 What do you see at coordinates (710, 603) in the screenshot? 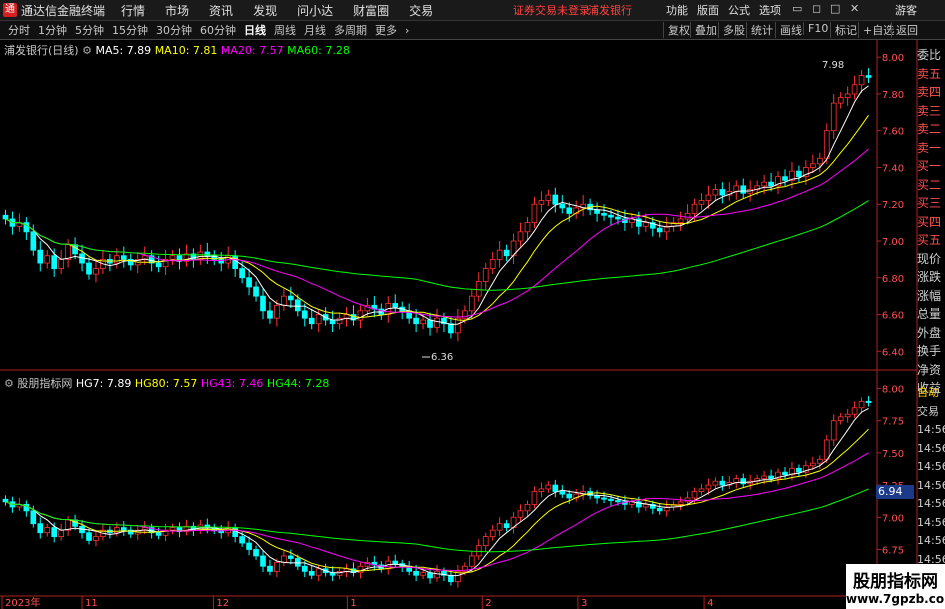
I see `x-tick-label: 4` at bounding box center [710, 603].